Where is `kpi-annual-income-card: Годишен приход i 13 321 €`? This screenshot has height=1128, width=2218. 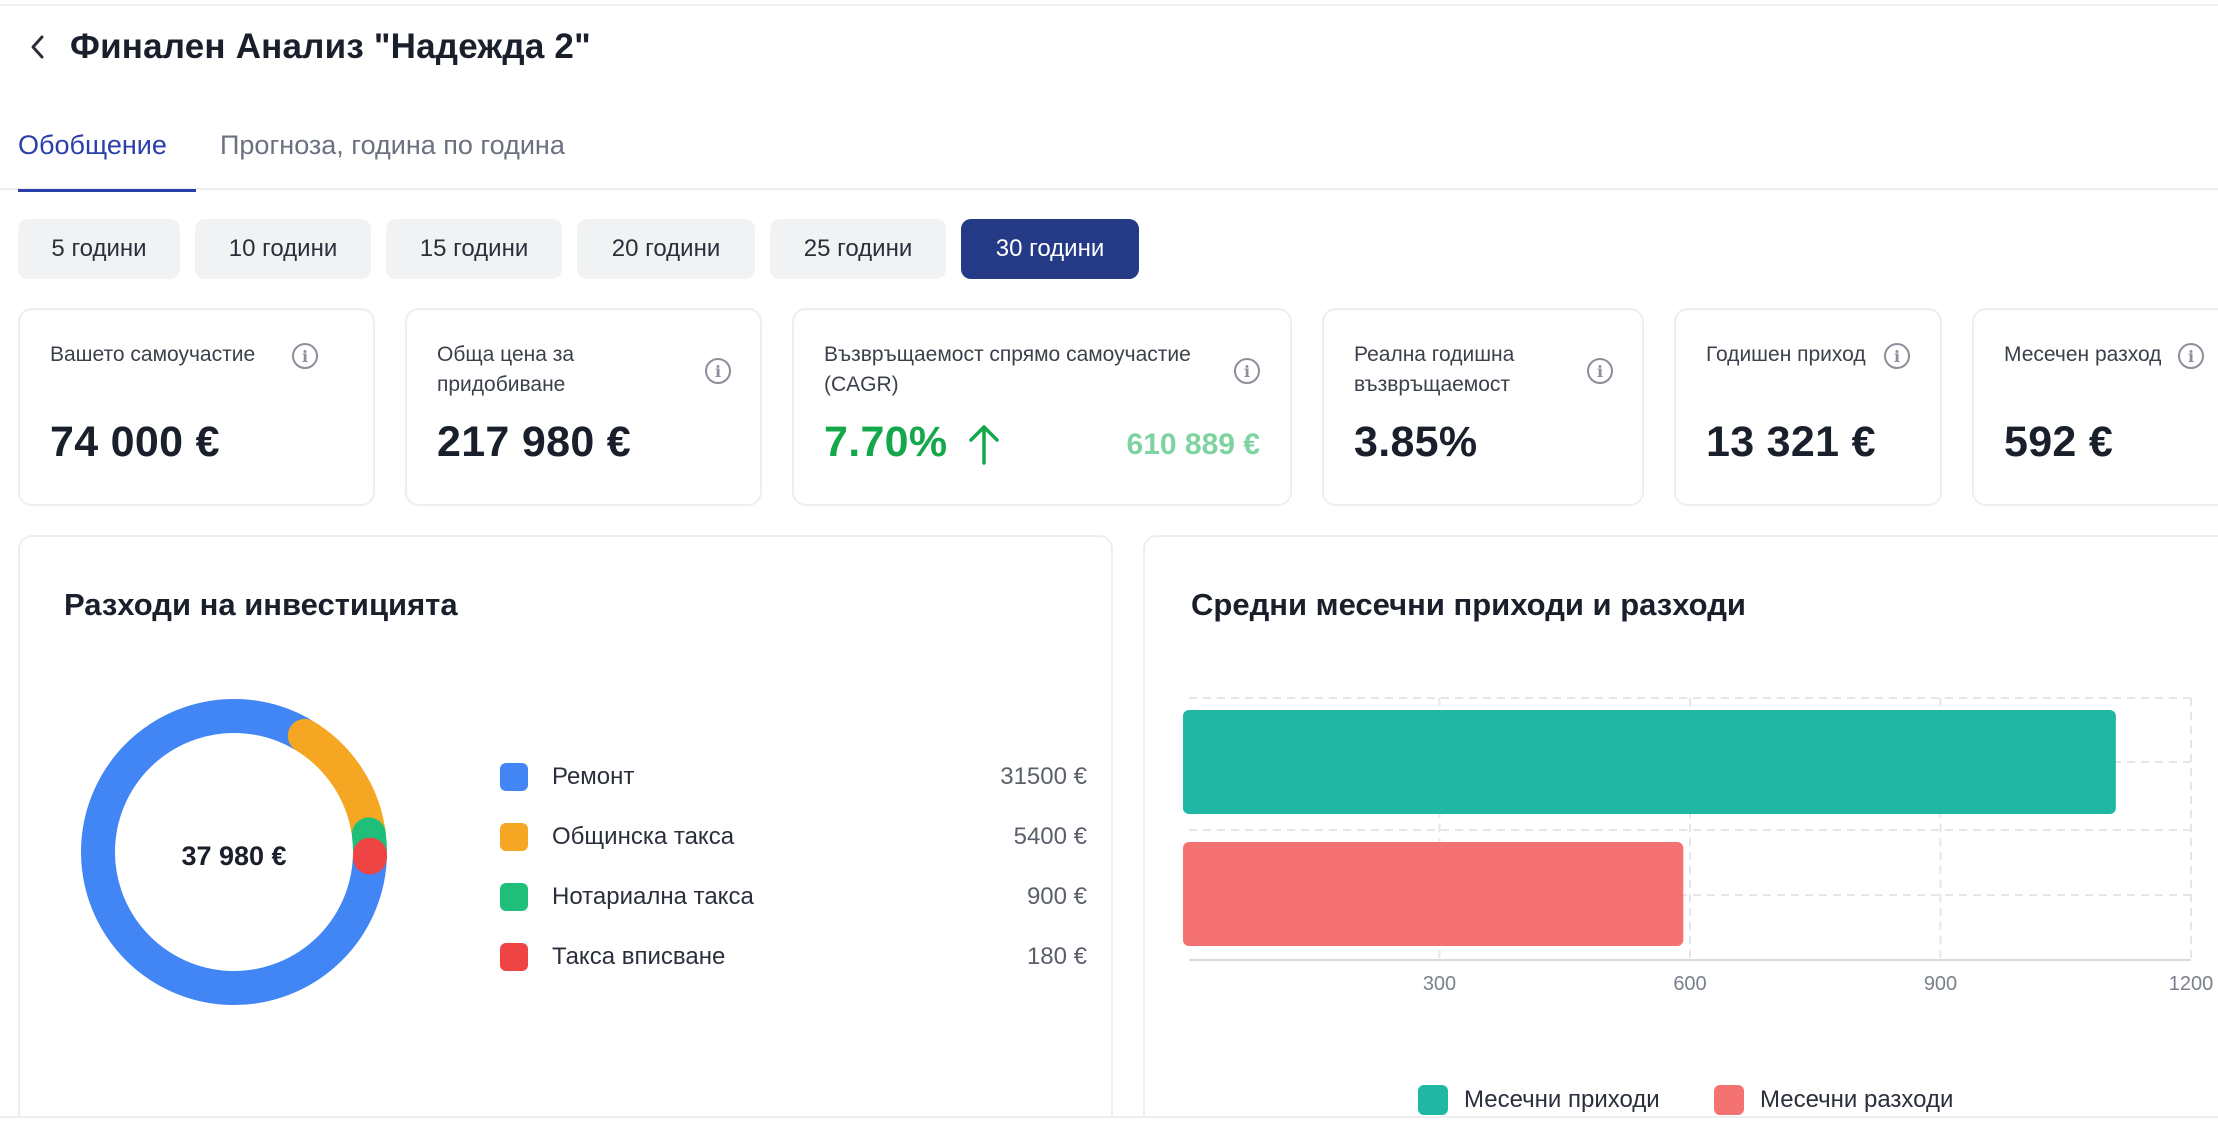 kpi-annual-income-card: Годишен приход i 13 321 € is located at coordinates (1808, 407).